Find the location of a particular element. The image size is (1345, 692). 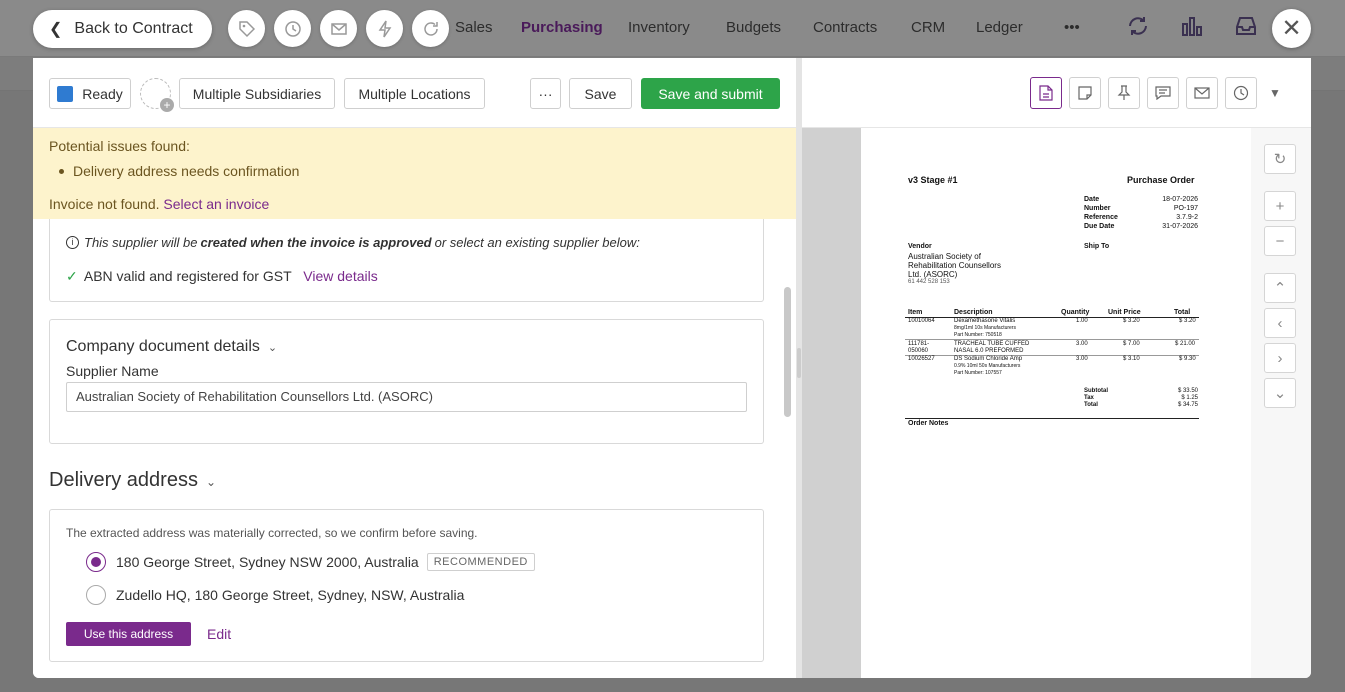

close-icon: ✕ is located at coordinates (1291, 28).